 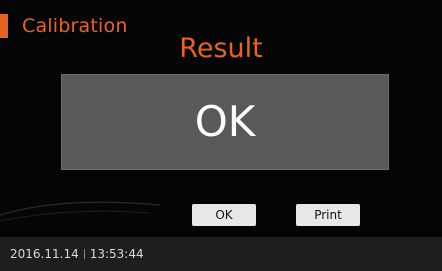 I want to click on result-value: OK, so click(x=225, y=121).